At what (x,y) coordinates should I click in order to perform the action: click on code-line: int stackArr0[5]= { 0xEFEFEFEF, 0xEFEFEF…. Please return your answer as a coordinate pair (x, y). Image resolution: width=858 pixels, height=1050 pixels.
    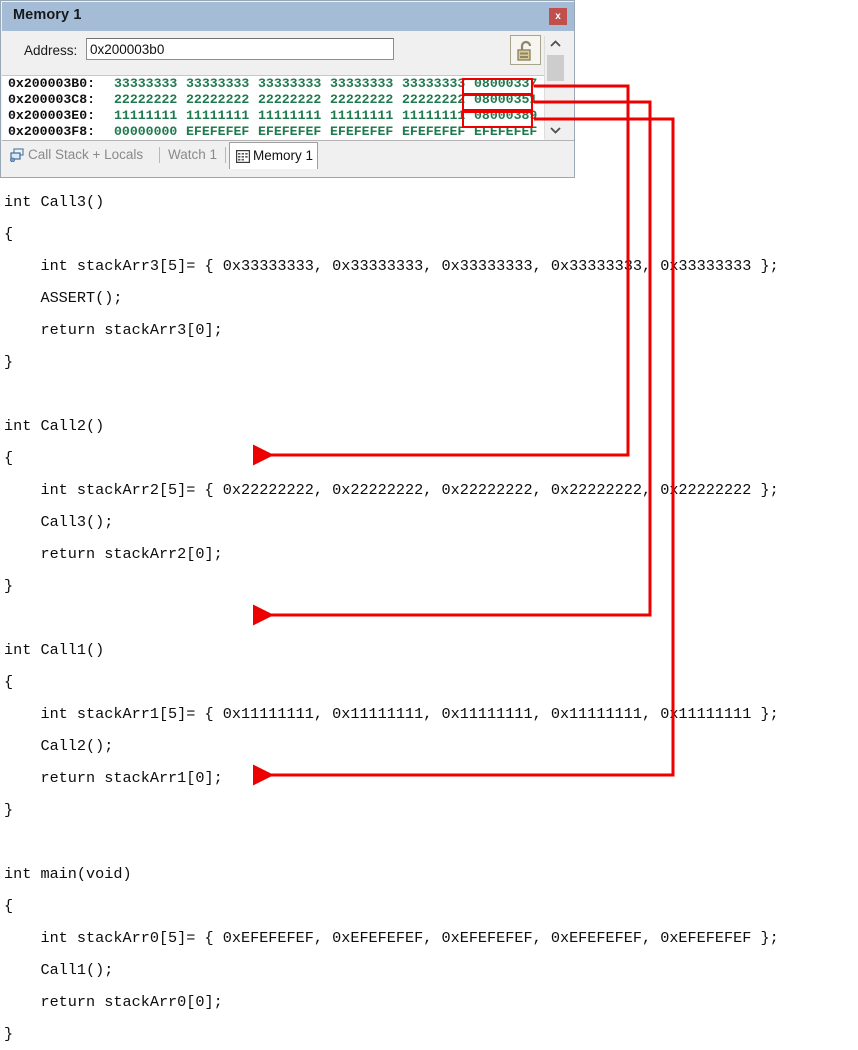
    Looking at the image, I should click on (391, 938).